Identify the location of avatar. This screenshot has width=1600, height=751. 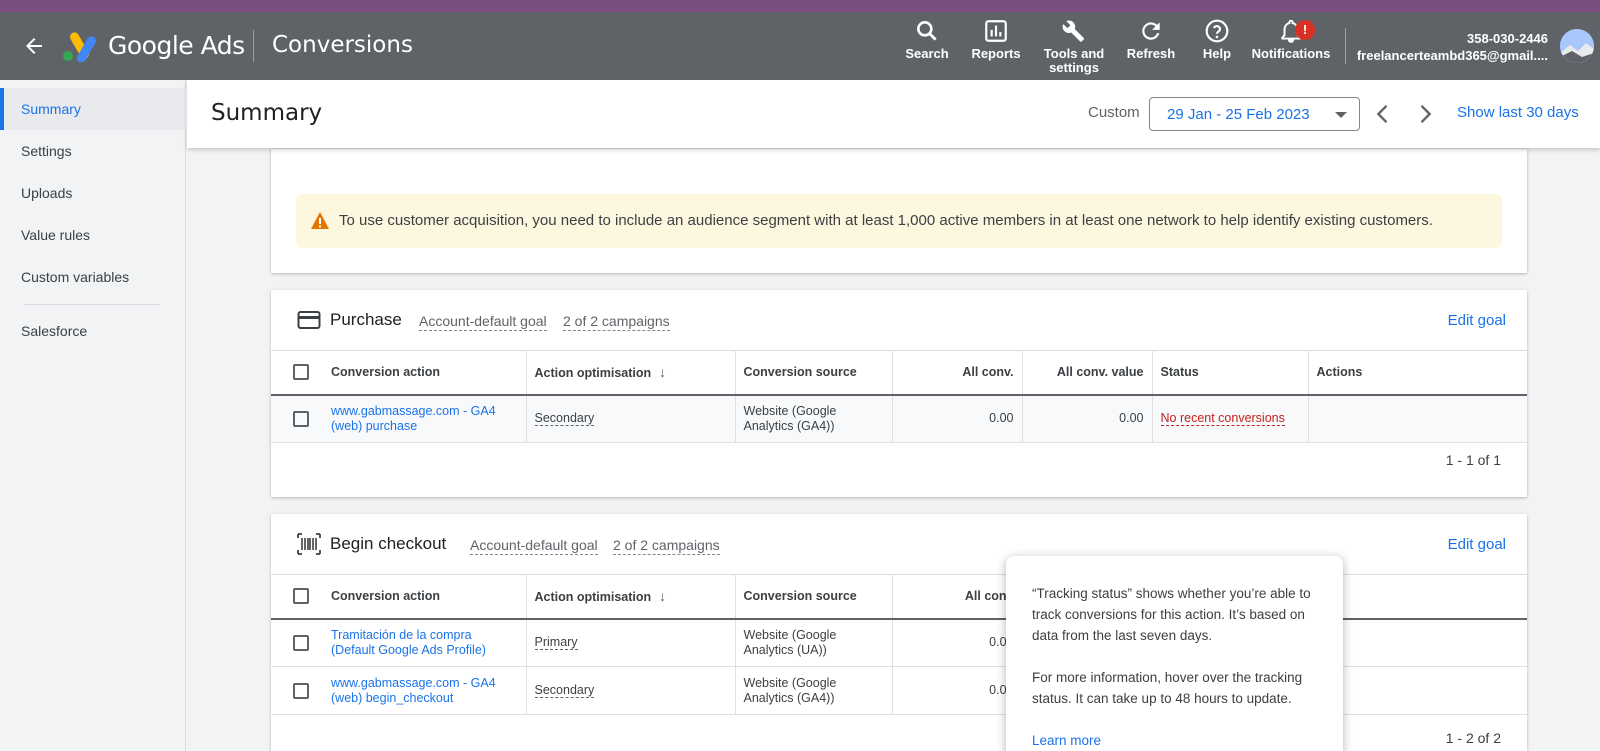
(1577, 46).